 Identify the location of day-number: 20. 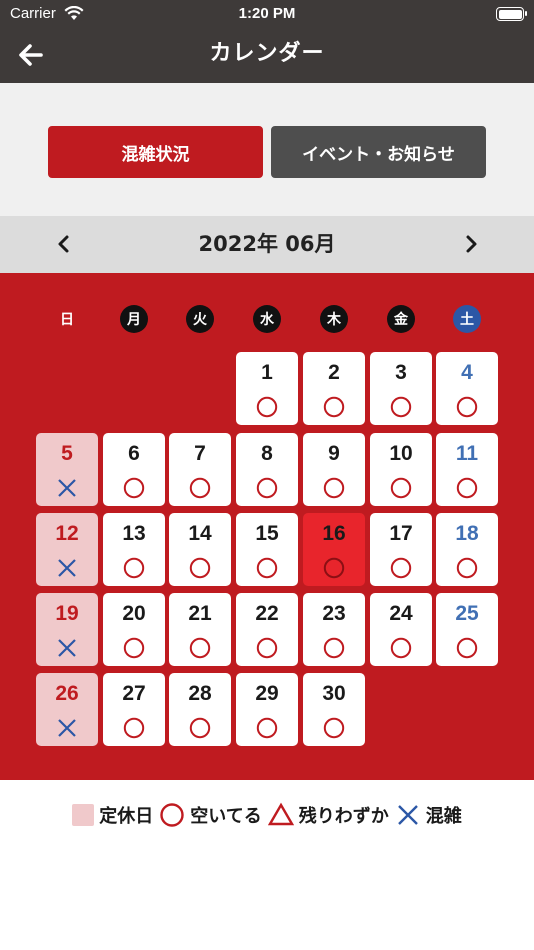
(134, 613).